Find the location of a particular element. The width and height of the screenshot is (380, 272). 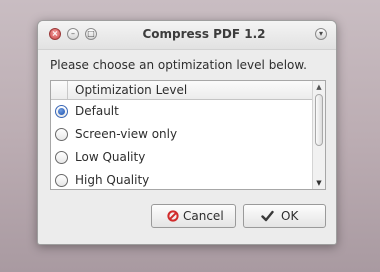

radio-button-screen-view-only is located at coordinates (61, 134).